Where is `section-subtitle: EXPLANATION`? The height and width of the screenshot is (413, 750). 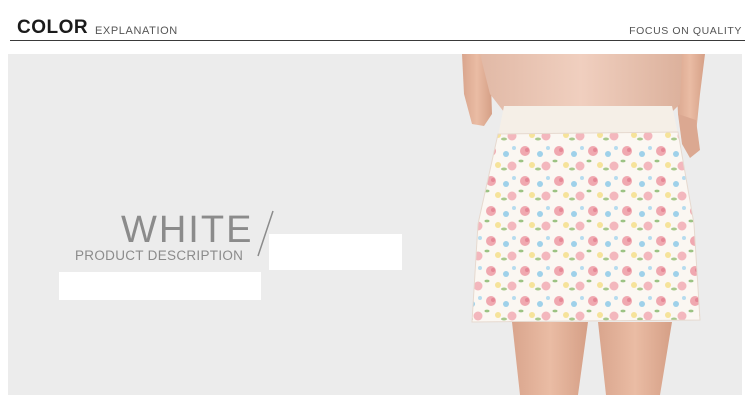
section-subtitle: EXPLANATION is located at coordinates (136, 31).